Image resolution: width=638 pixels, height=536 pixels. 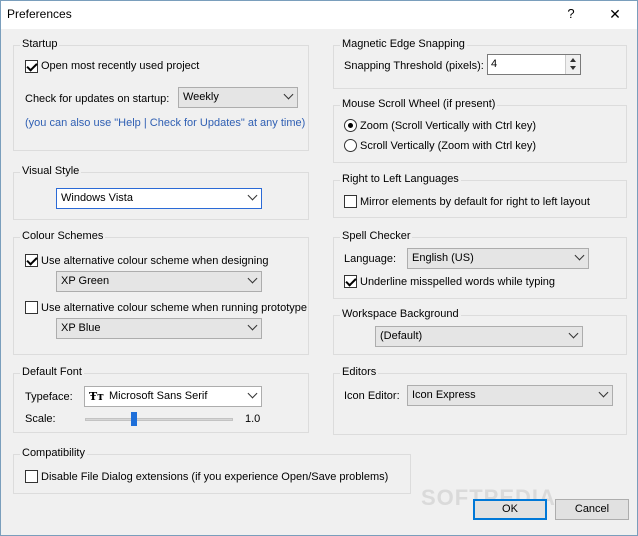 I want to click on open-recent-label: Open most recently used project, so click(x=120, y=66).